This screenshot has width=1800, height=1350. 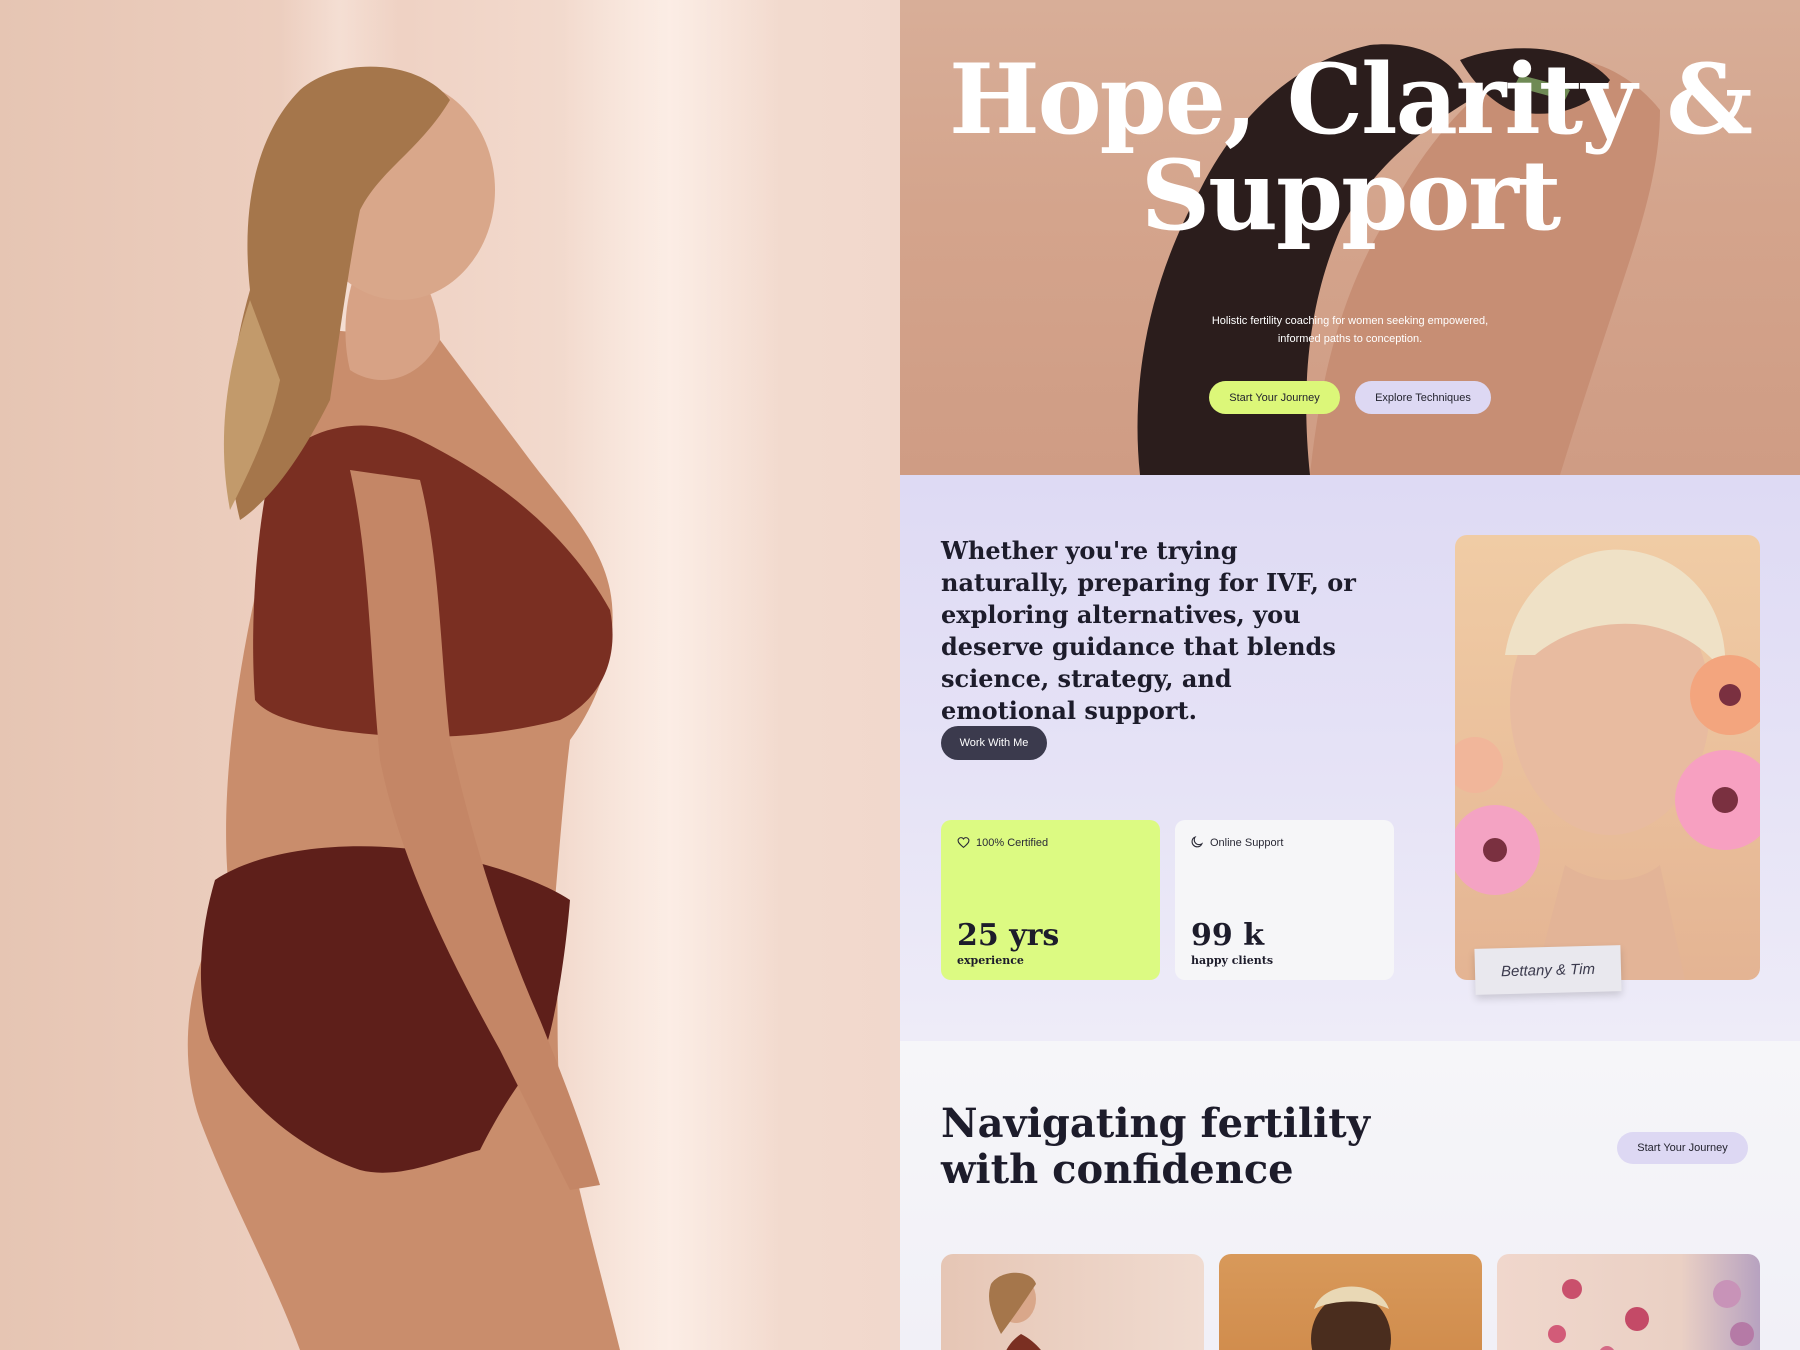 I want to click on client-portrait-photo, so click(x=1607, y=757).